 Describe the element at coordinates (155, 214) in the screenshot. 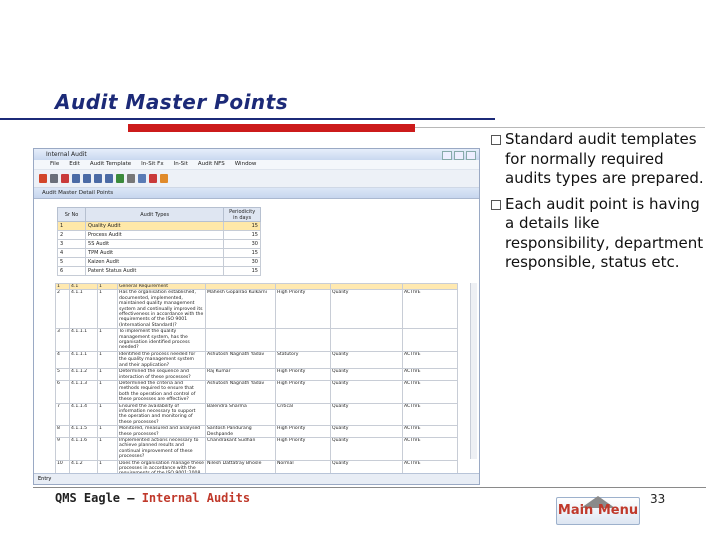

I see `column-header: Audit Types` at that location.